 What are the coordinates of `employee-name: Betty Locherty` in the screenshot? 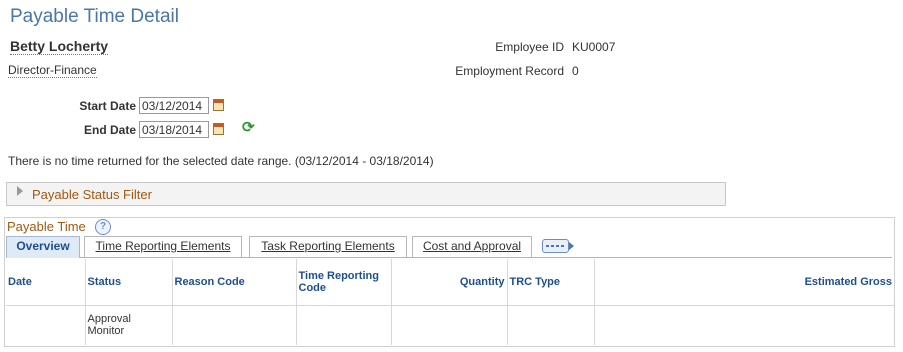 It's located at (59, 46).